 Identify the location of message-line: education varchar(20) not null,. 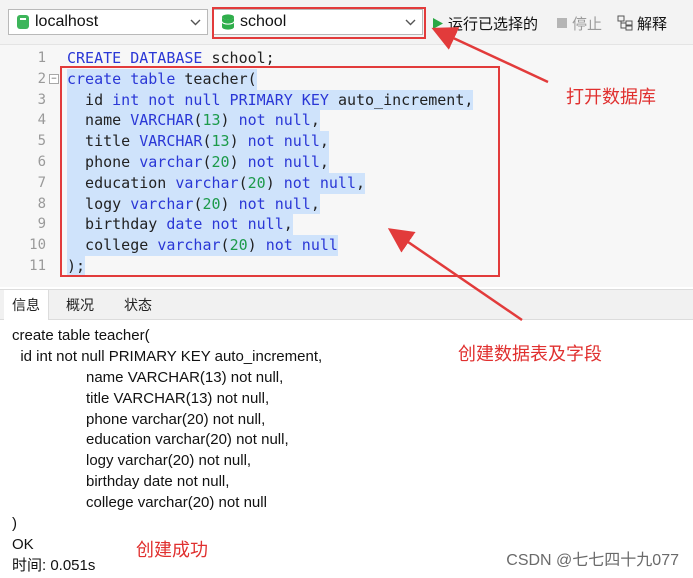
(187, 439).